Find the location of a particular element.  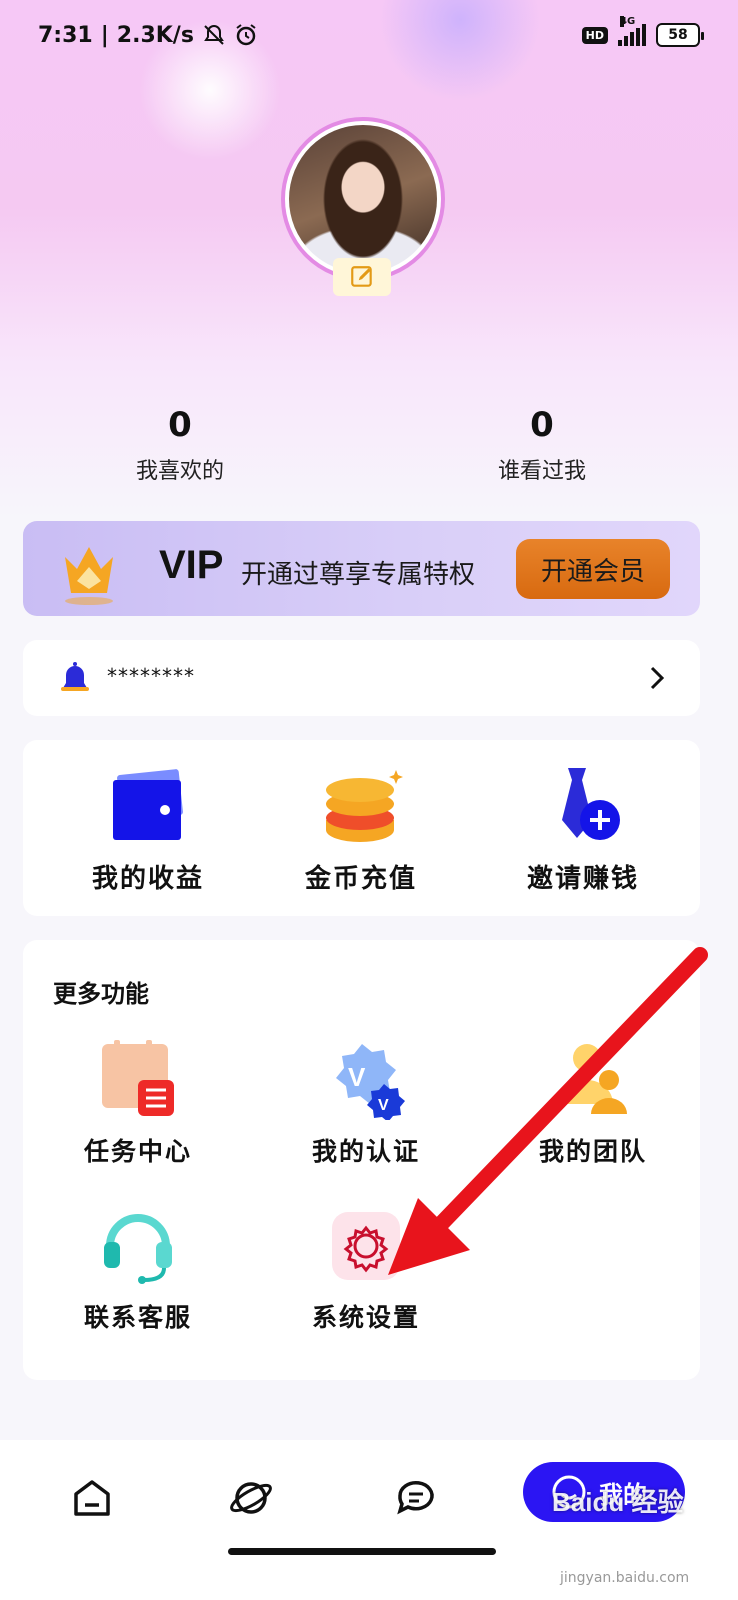

status-net-speed: 2.3K/s is located at coordinates (155, 35).